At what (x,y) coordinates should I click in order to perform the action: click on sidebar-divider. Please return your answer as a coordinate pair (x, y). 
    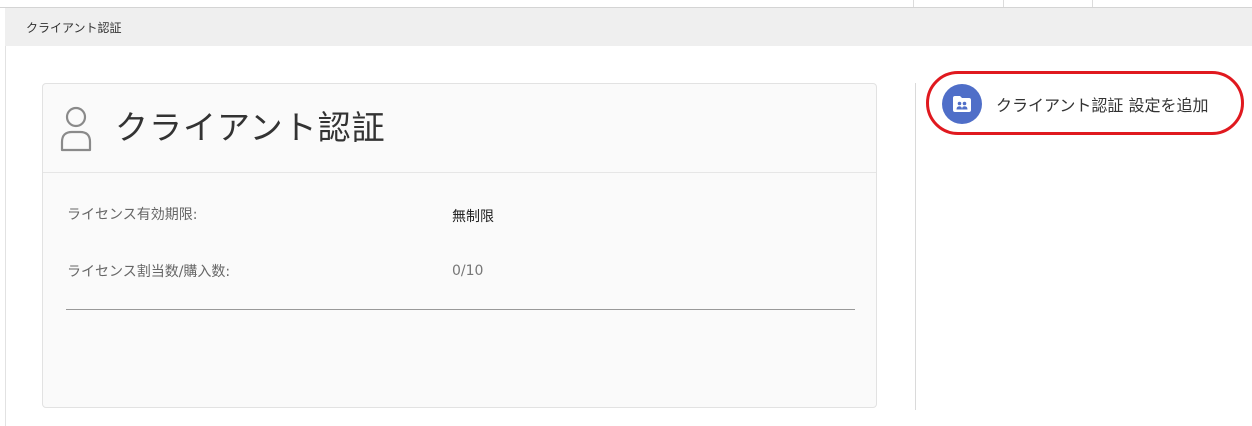
    Looking at the image, I should click on (915, 246).